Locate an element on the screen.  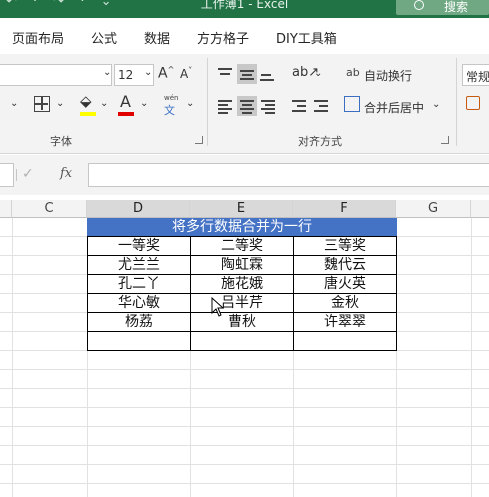
font-color-swatch is located at coordinates (126, 114).